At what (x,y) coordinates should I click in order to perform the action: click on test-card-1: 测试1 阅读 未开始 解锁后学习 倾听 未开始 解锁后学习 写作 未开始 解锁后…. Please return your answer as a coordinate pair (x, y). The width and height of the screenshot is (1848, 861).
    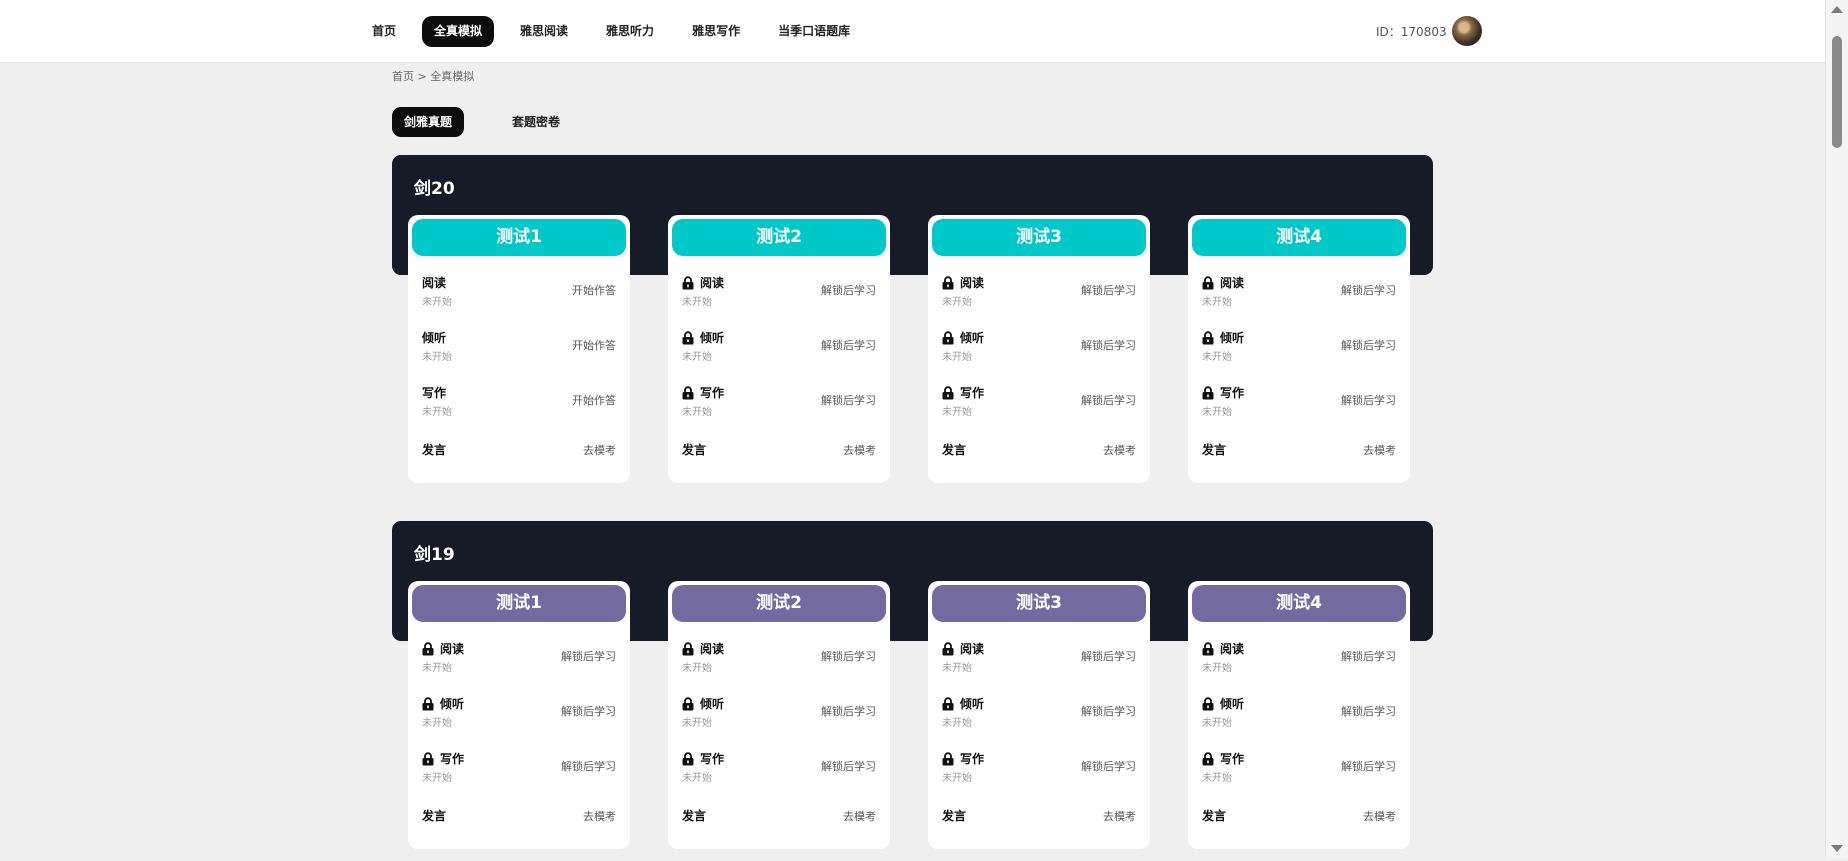
    Looking at the image, I should click on (519, 715).